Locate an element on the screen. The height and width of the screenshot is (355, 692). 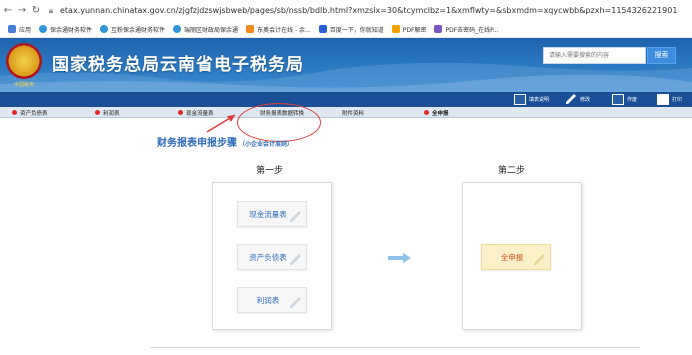
void-button: 作废 is located at coordinates (624, 99).